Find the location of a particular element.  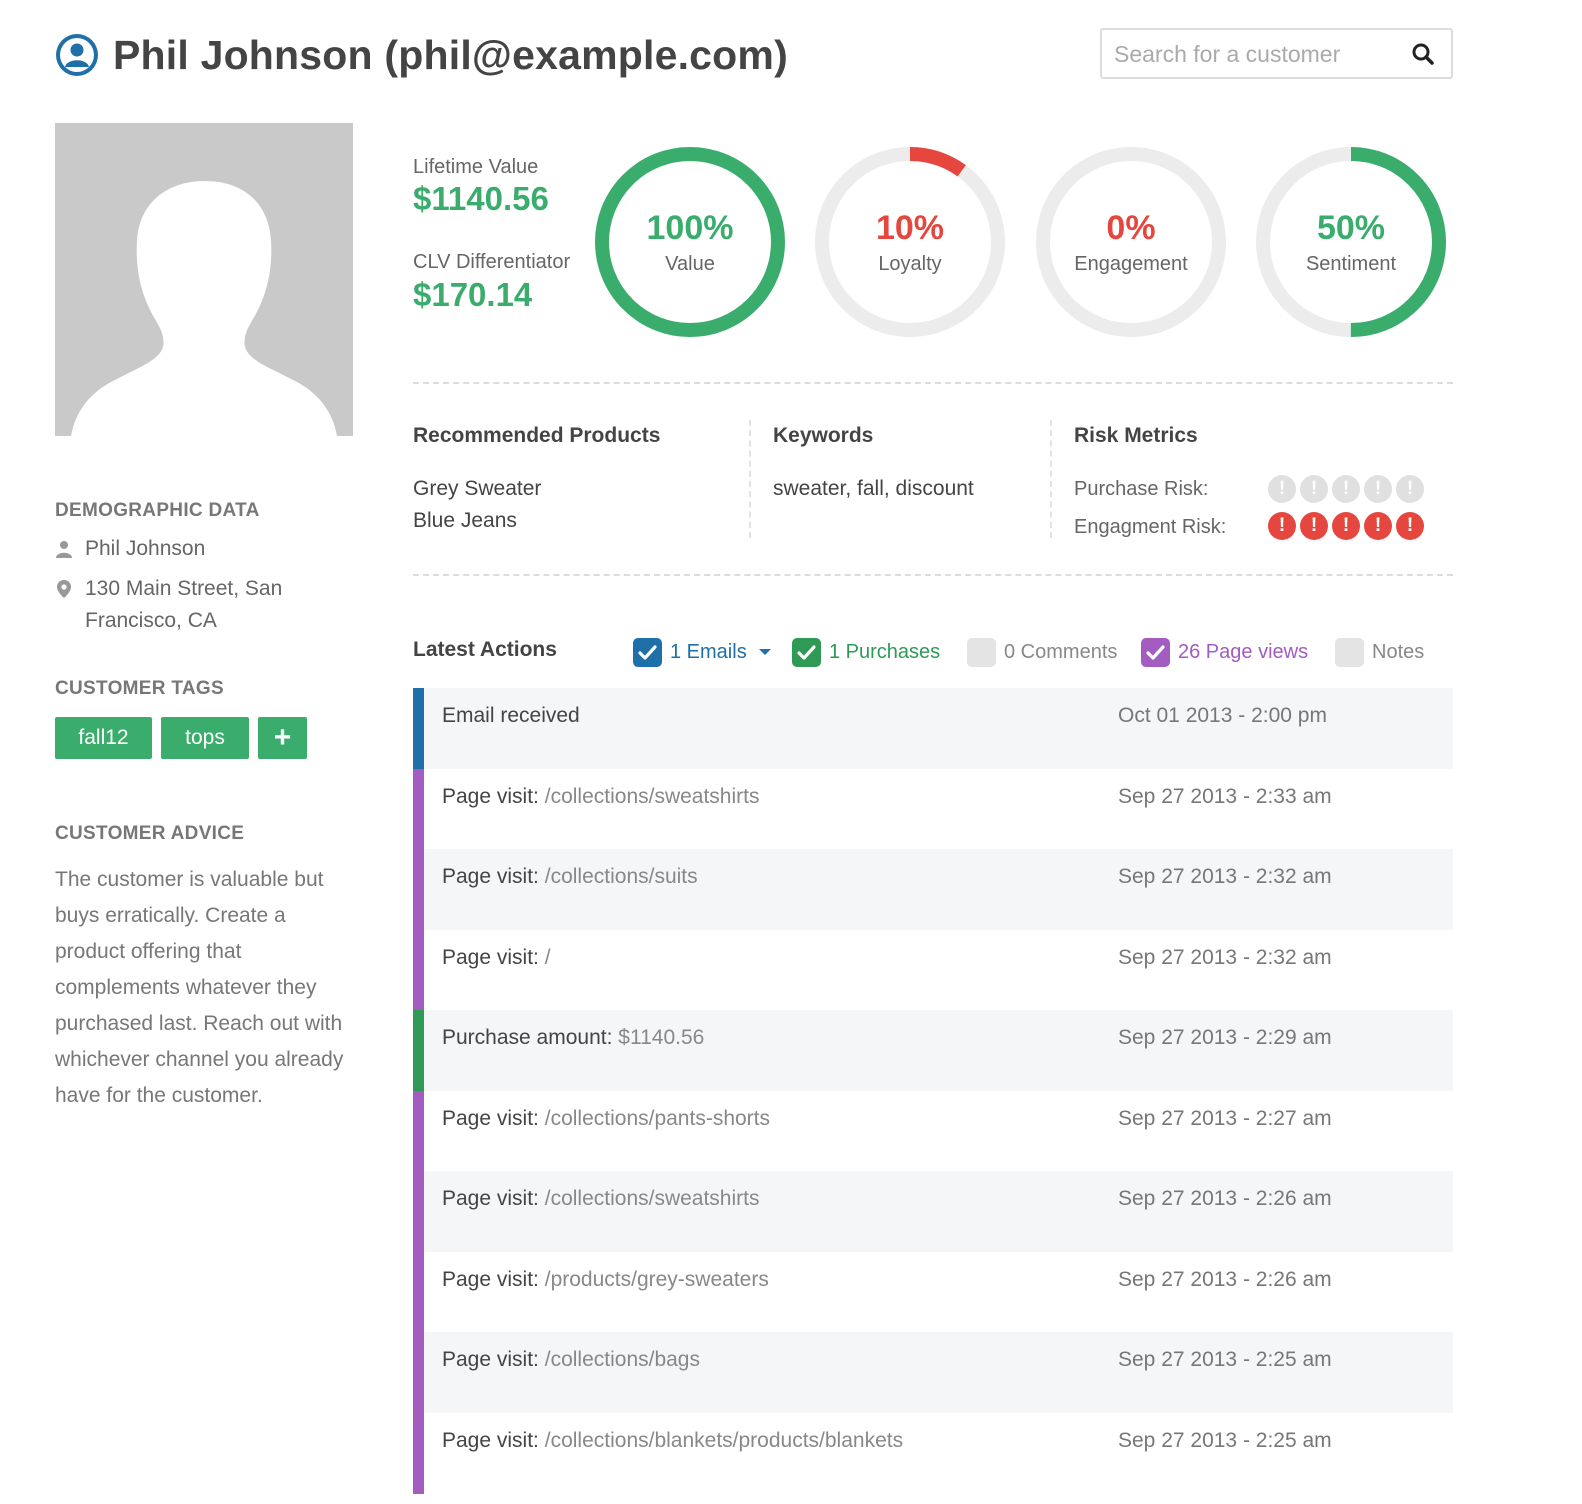

action-timestamp: Oct 01 2013 - 2:00 pm is located at coordinates (1222, 715).